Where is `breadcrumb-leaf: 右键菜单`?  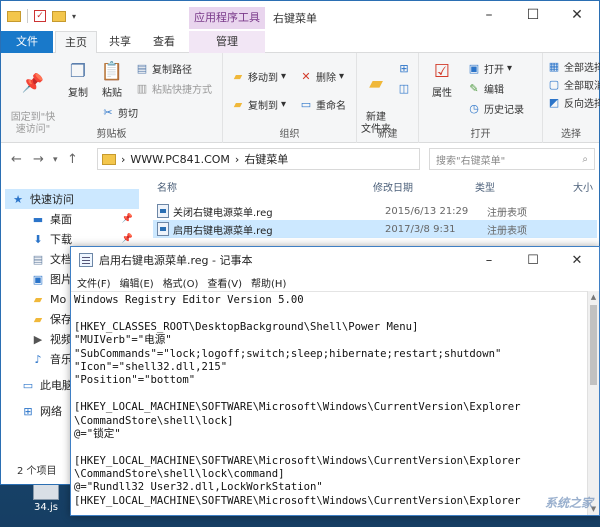 breadcrumb-leaf: 右键菜单 is located at coordinates (266, 159).